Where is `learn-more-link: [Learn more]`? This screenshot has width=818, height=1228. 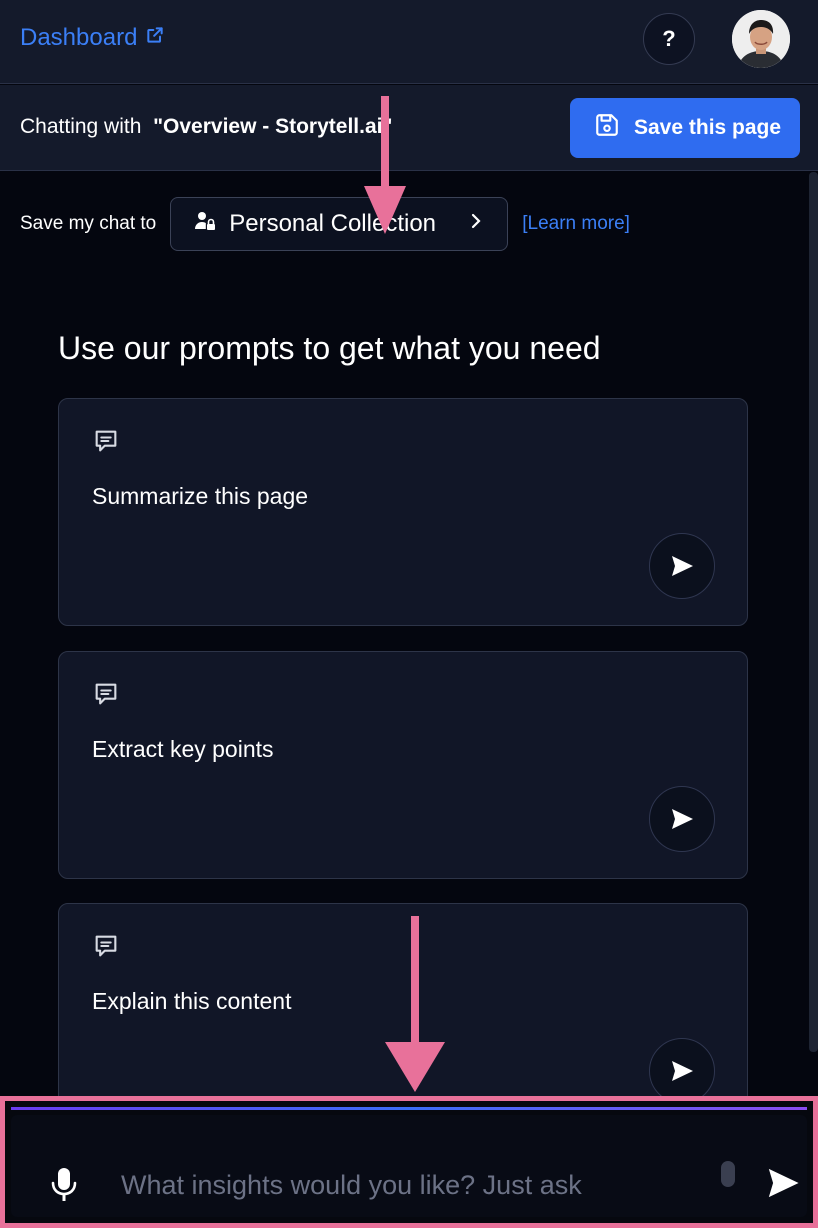 learn-more-link: [Learn more] is located at coordinates (576, 224).